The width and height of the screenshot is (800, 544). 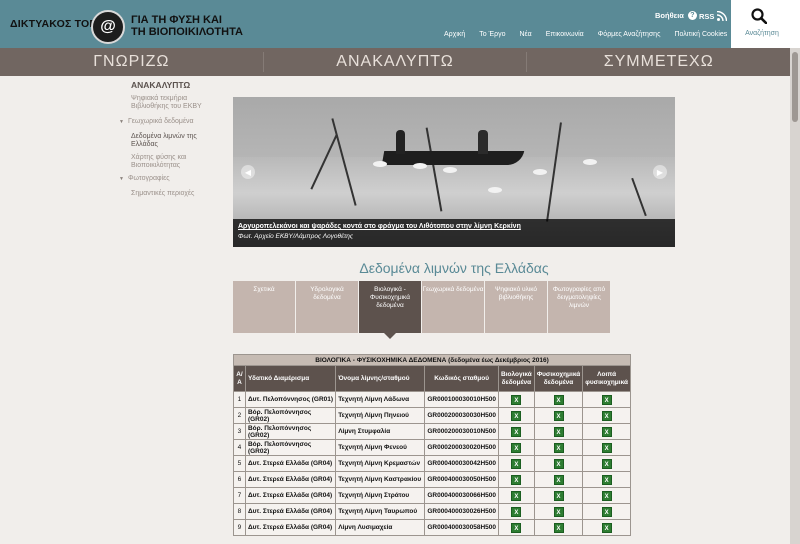 I want to click on row-station-code: GR000400030042H500, so click(x=461, y=463).